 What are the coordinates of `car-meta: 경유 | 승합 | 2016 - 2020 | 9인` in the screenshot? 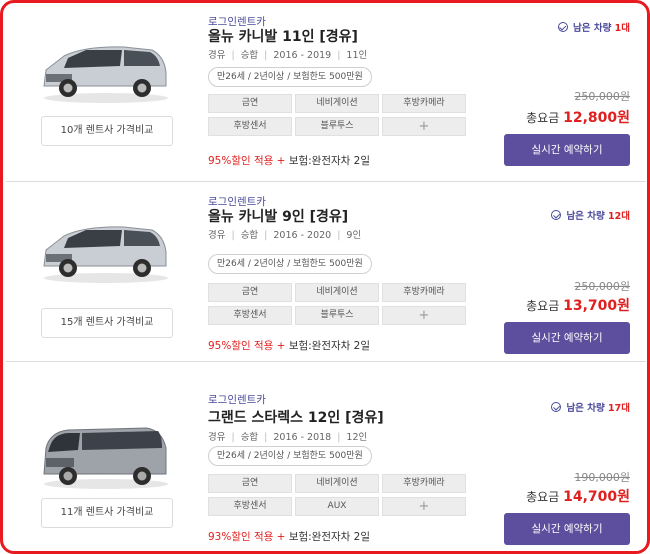 It's located at (285, 235).